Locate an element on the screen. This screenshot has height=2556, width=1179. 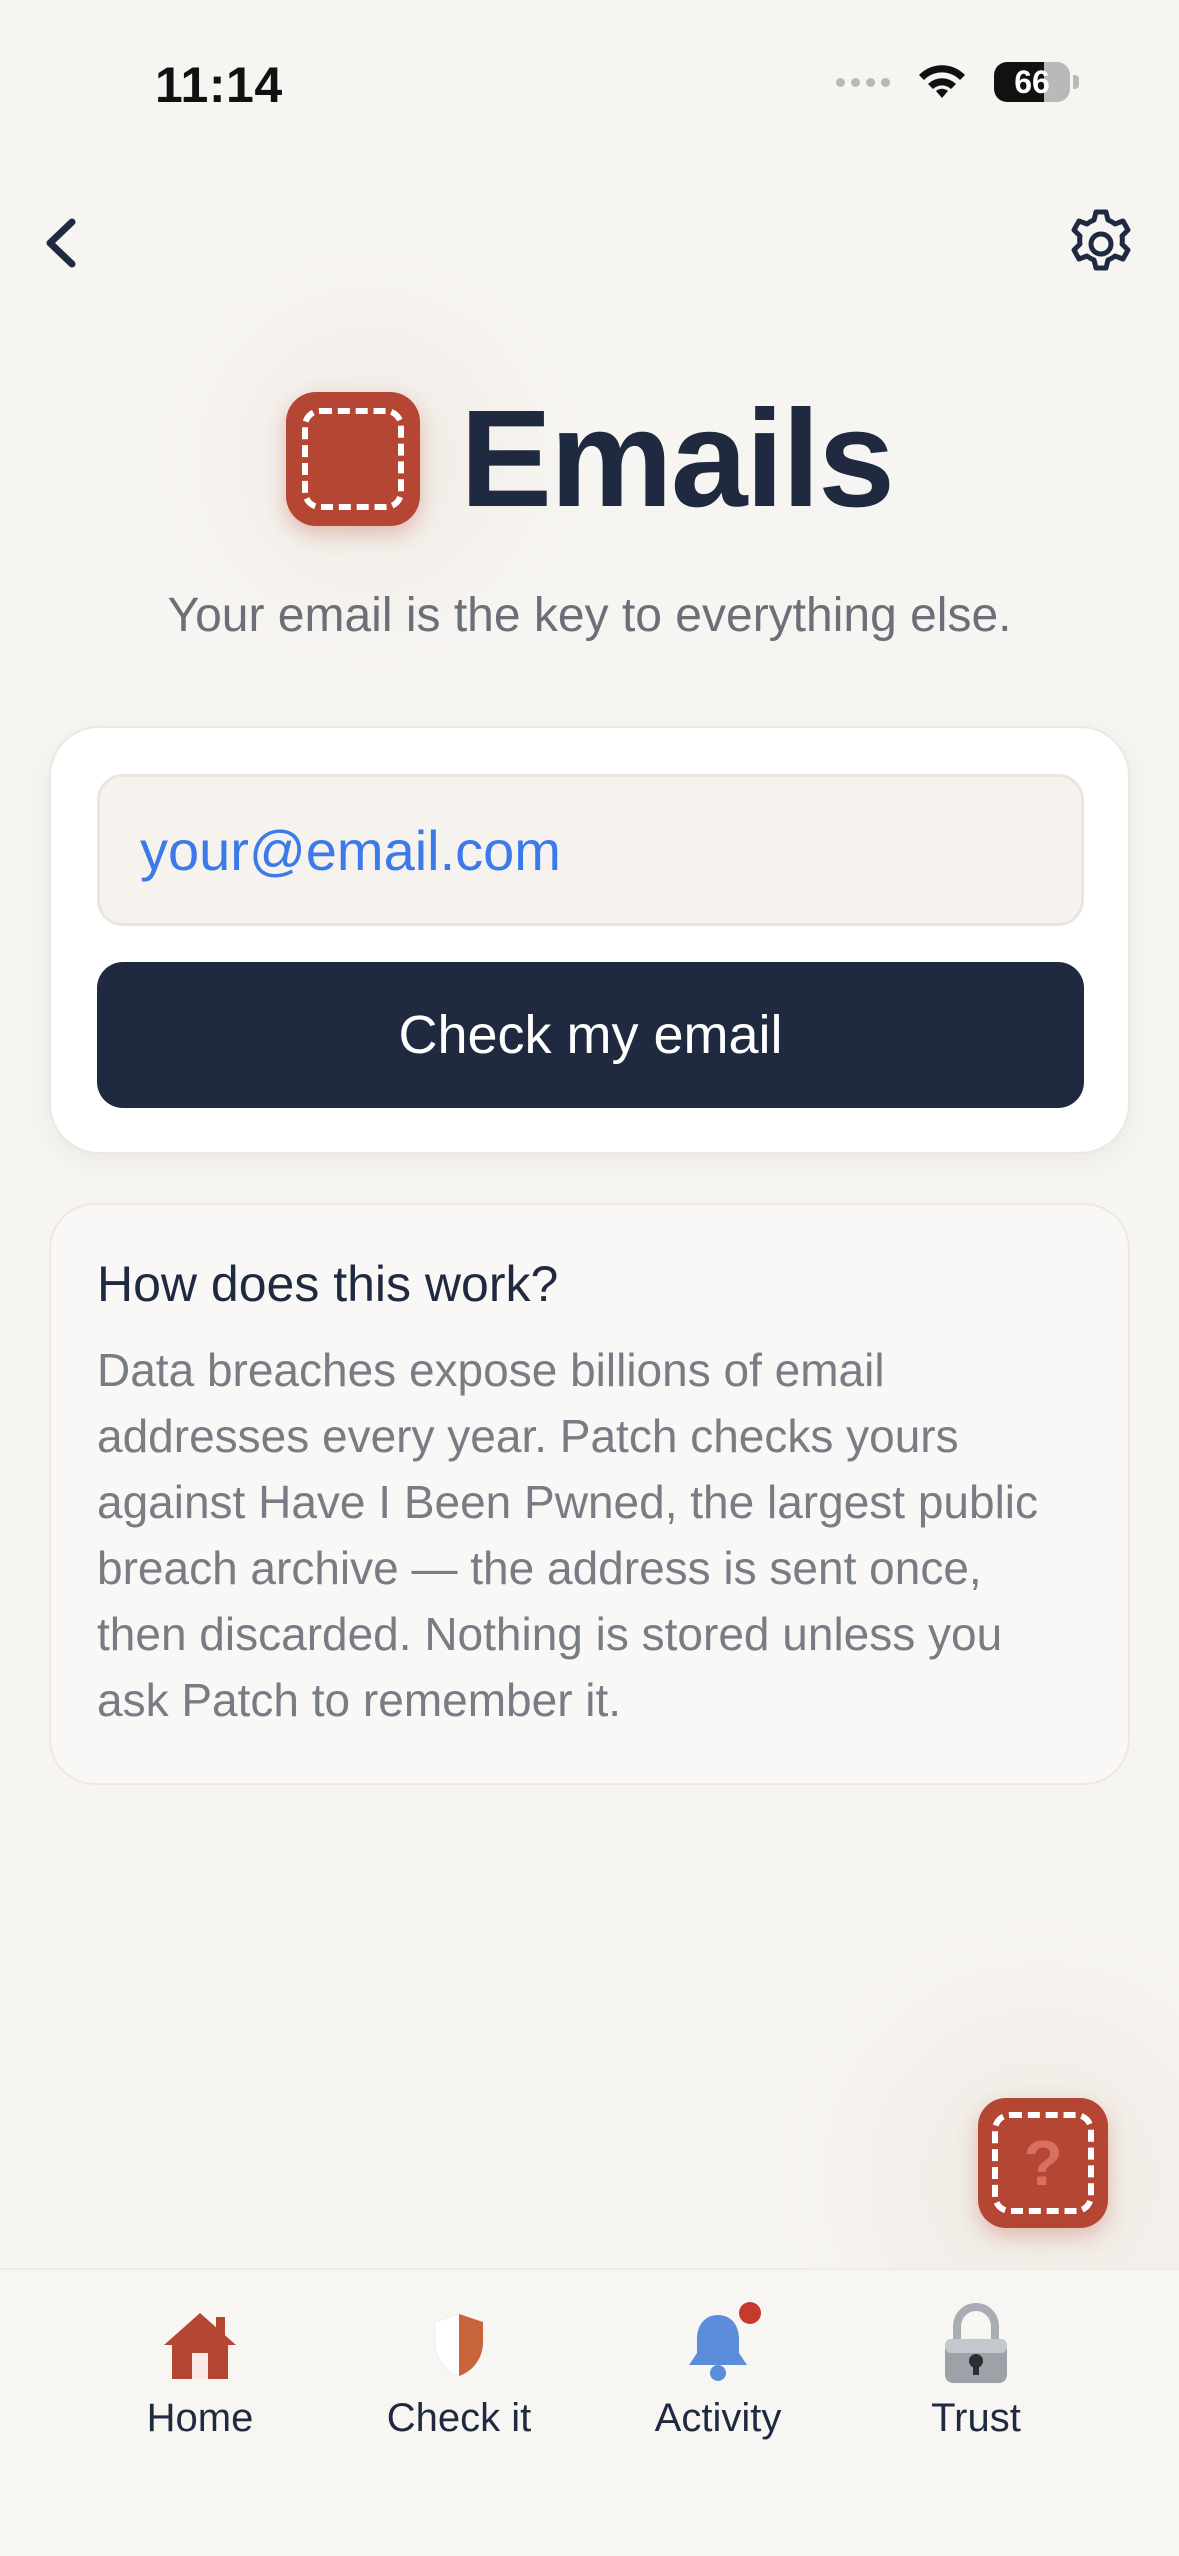
check-email-button: Check my email is located at coordinates (590, 1035).